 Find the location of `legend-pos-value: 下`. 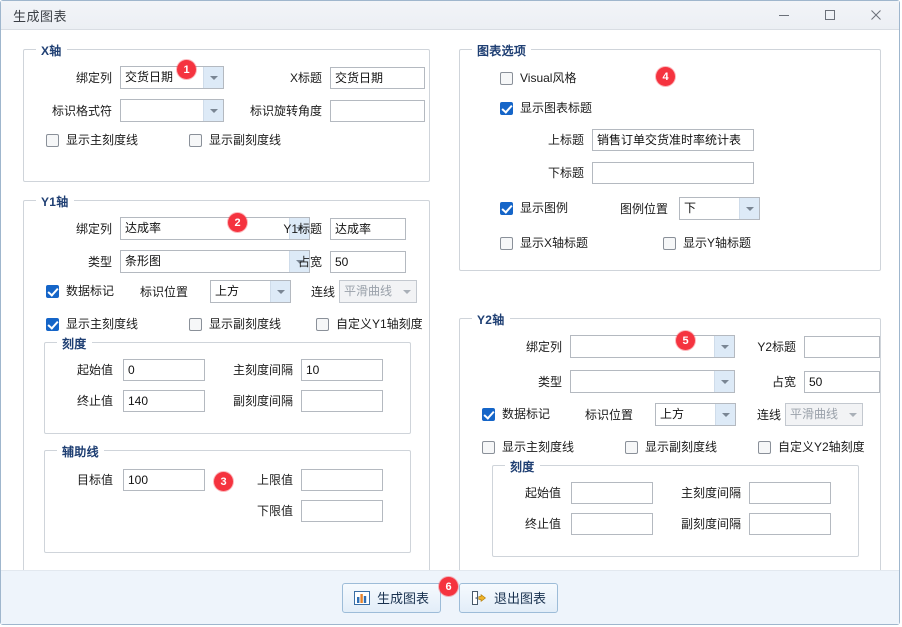

legend-pos-value: 下 is located at coordinates (690, 208).